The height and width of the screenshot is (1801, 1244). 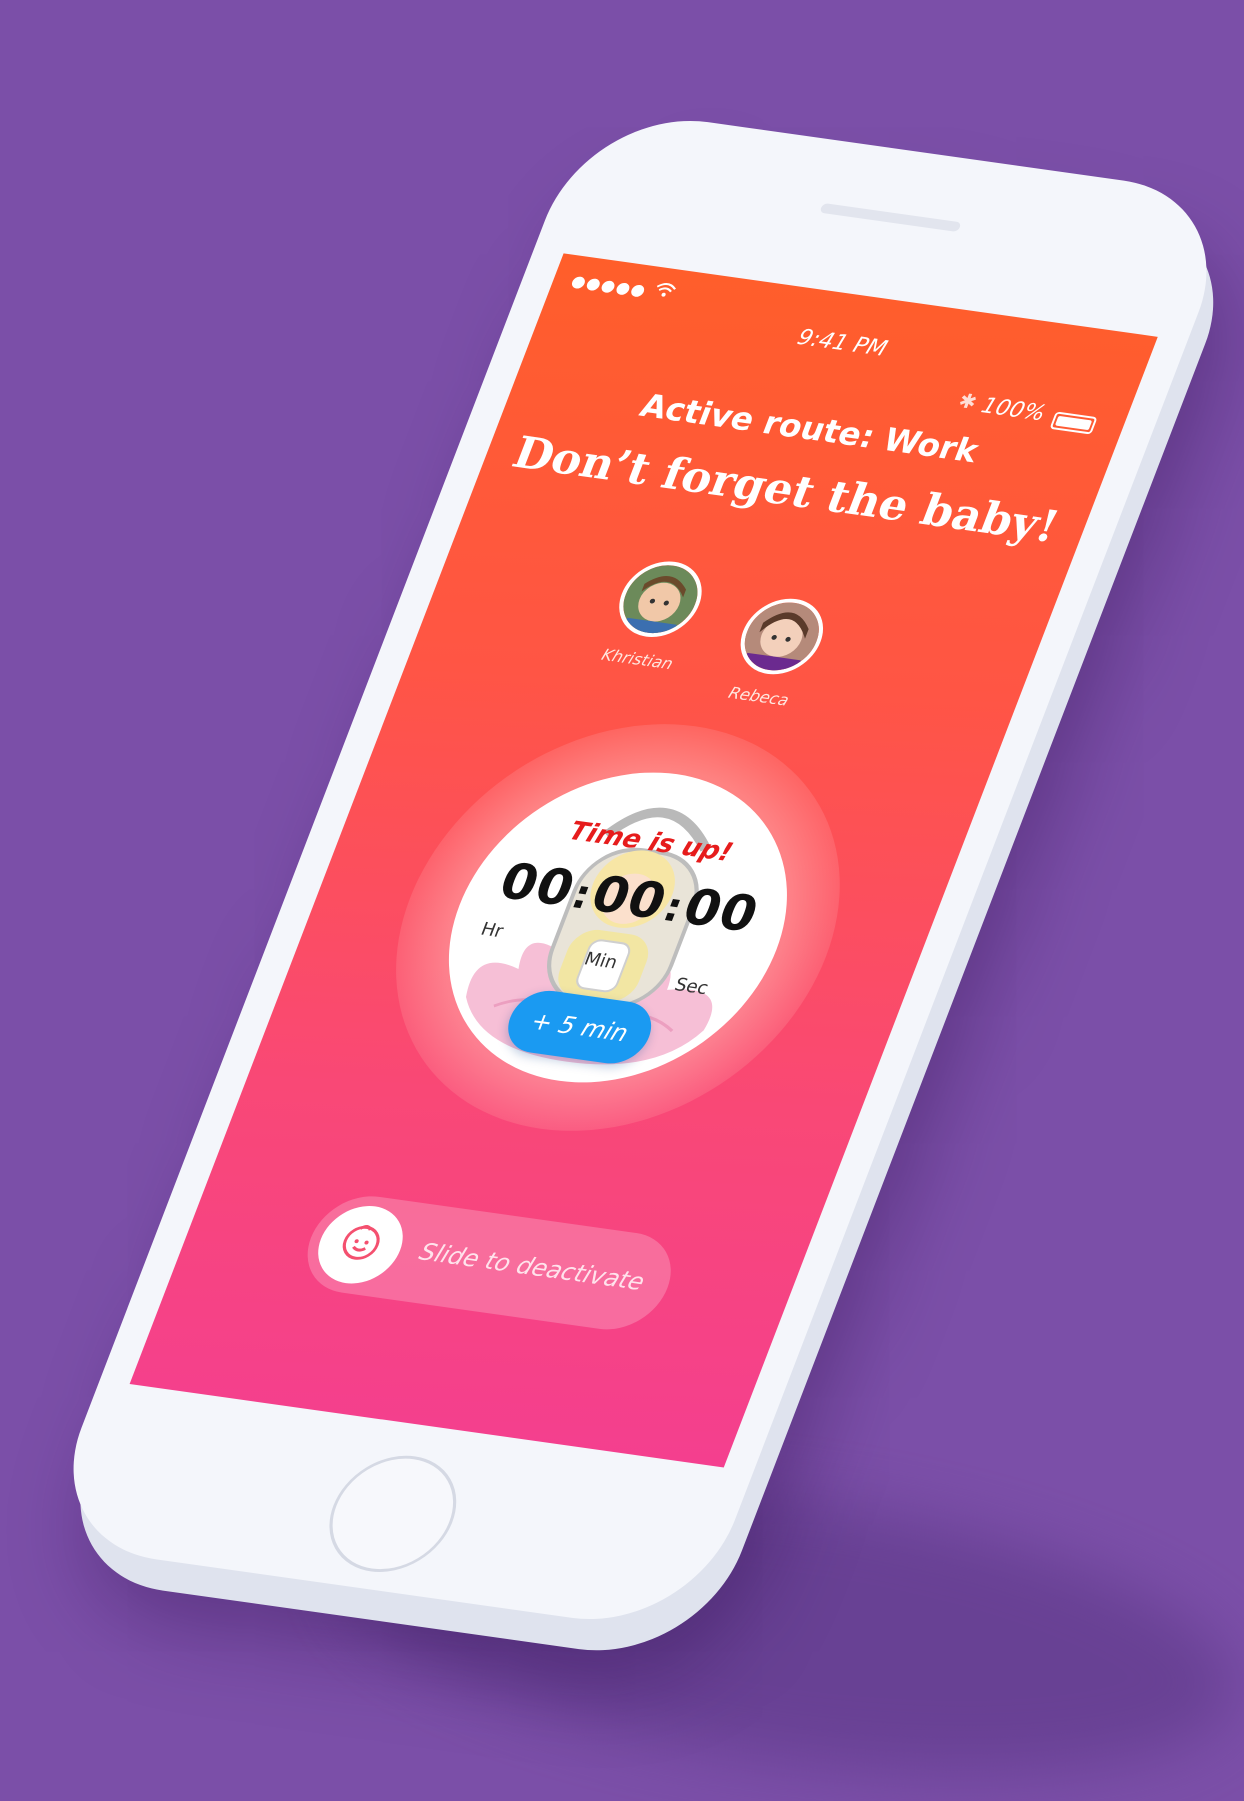 What do you see at coordinates (758, 696) in the screenshot?
I see `child-name: Rebeca` at bounding box center [758, 696].